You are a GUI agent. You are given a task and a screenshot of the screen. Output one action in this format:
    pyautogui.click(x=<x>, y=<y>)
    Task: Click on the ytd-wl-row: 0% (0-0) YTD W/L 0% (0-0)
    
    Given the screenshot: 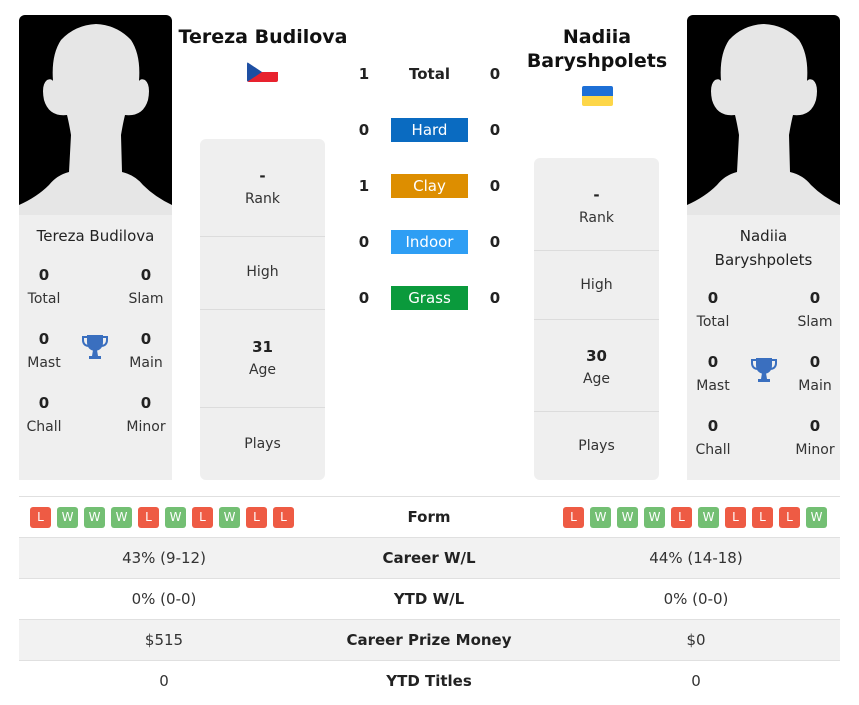 What is the action you would take?
    pyautogui.click(x=429, y=598)
    